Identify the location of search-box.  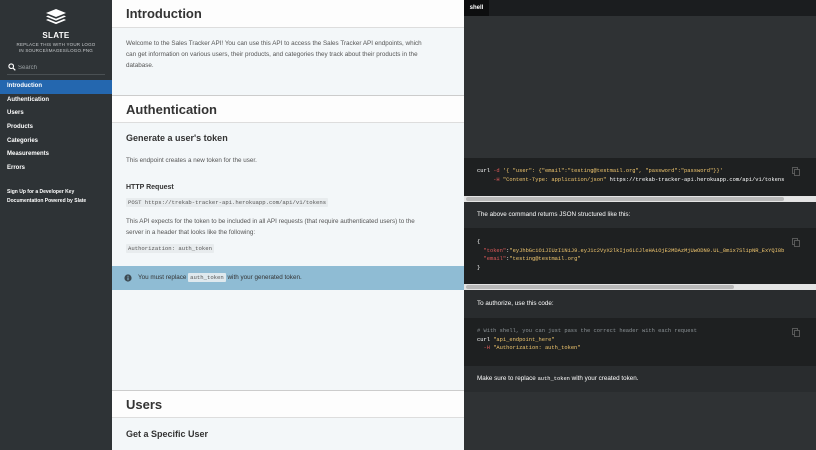
(56, 68).